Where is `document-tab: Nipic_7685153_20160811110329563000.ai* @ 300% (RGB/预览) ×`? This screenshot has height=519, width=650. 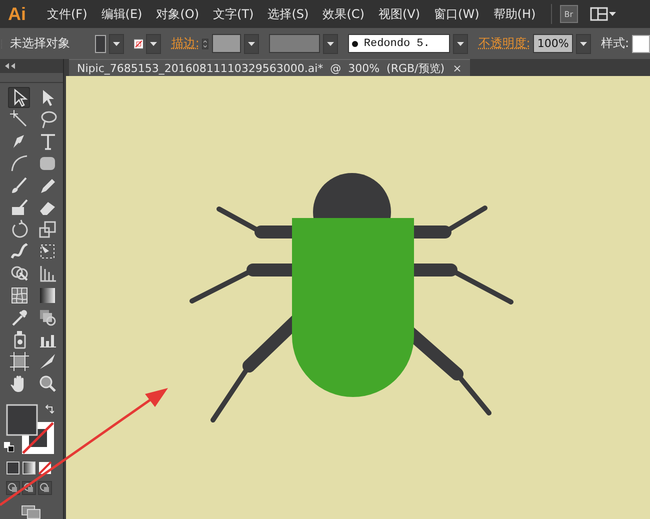 document-tab: Nipic_7685153_20160811110329563000.ai* @ 300% (RGB/预览) × is located at coordinates (269, 67).